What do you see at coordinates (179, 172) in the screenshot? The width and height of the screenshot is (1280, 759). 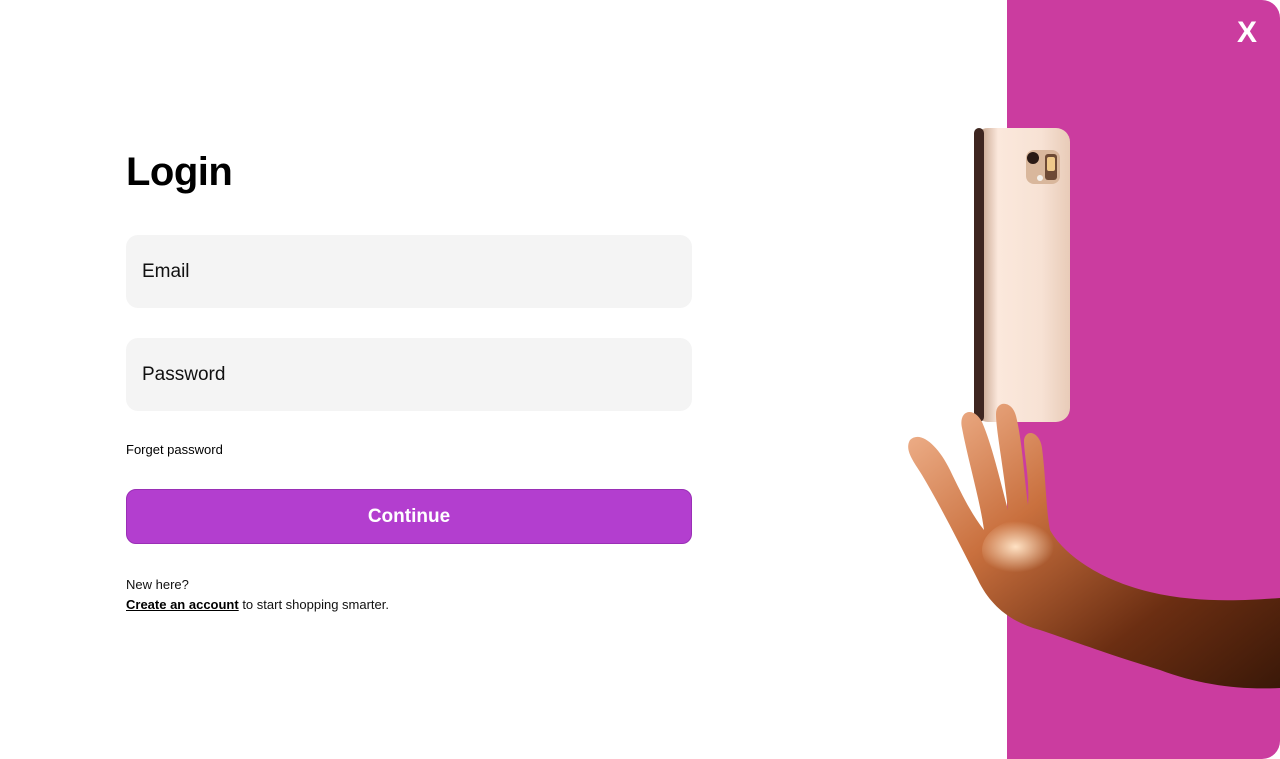 I see `page-title: Login` at bounding box center [179, 172].